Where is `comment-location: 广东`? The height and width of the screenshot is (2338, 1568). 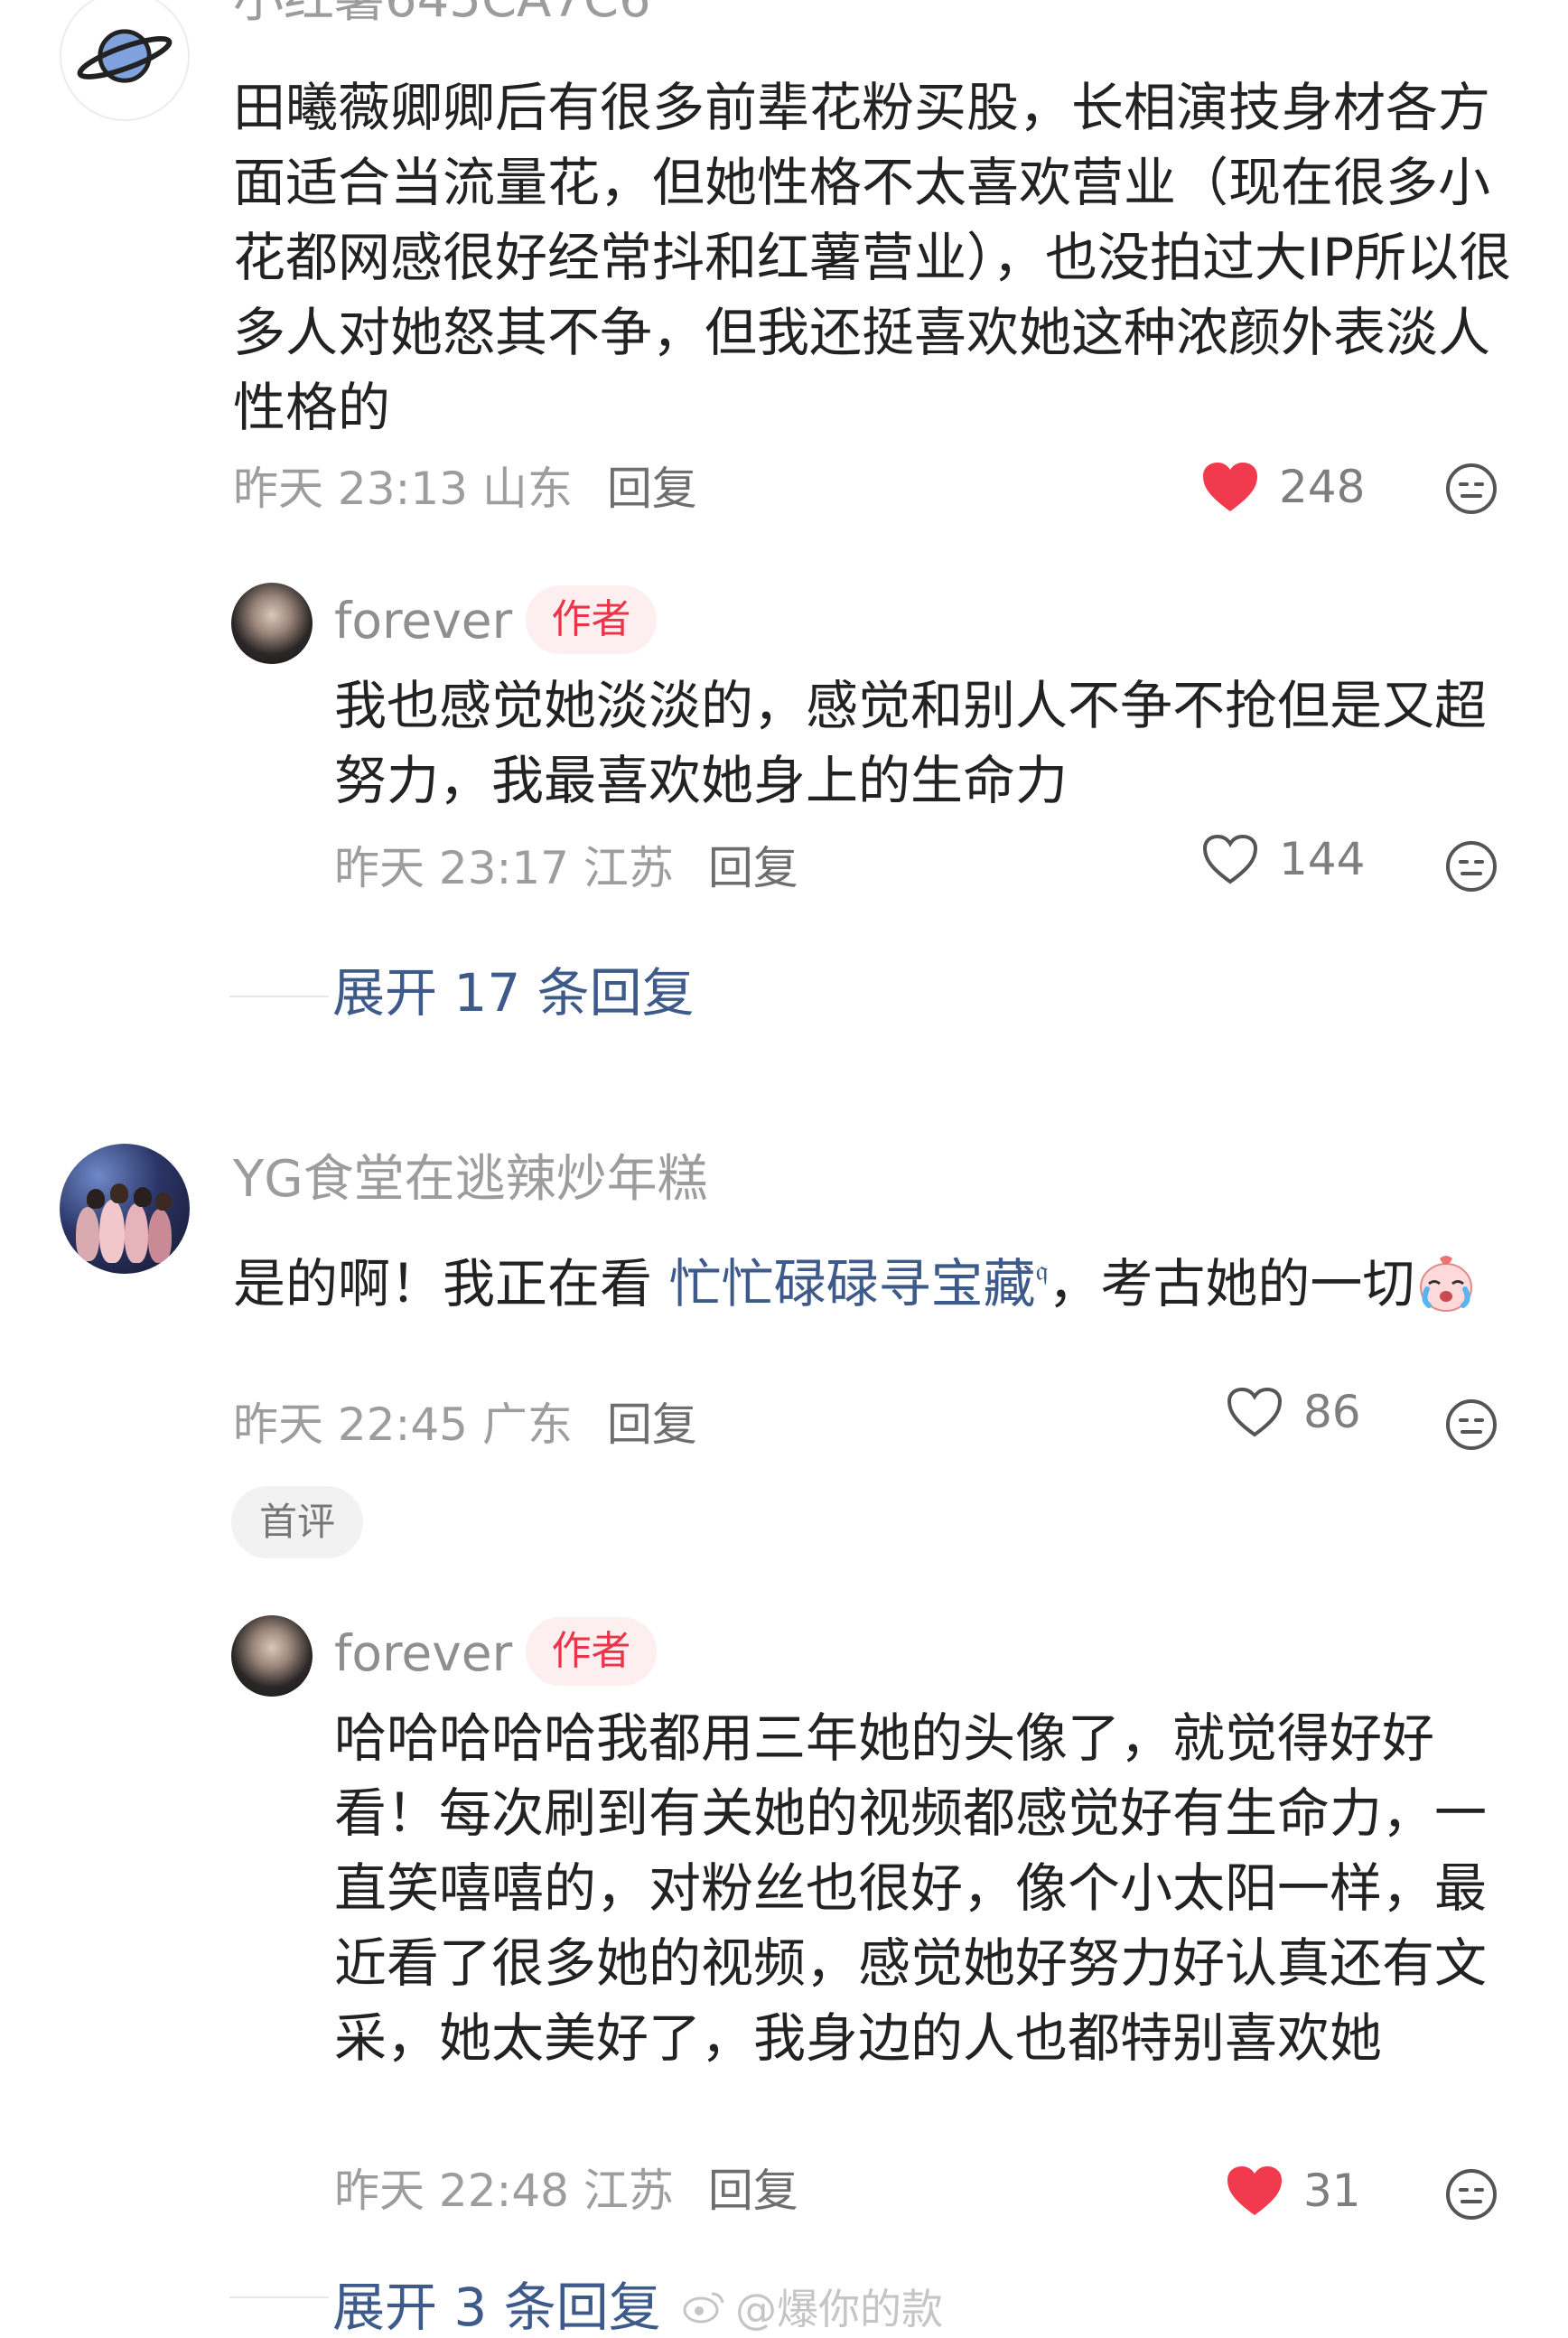
comment-location: 广东 is located at coordinates (527, 1425).